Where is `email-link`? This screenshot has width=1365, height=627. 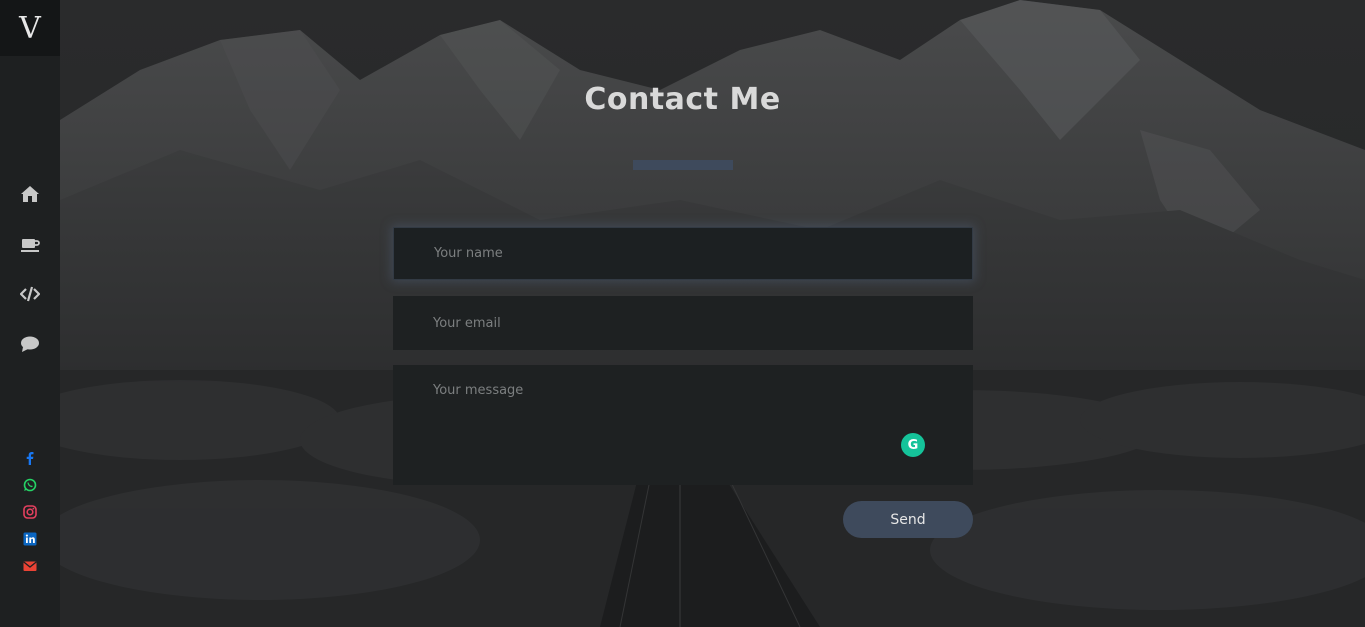 email-link is located at coordinates (30, 566).